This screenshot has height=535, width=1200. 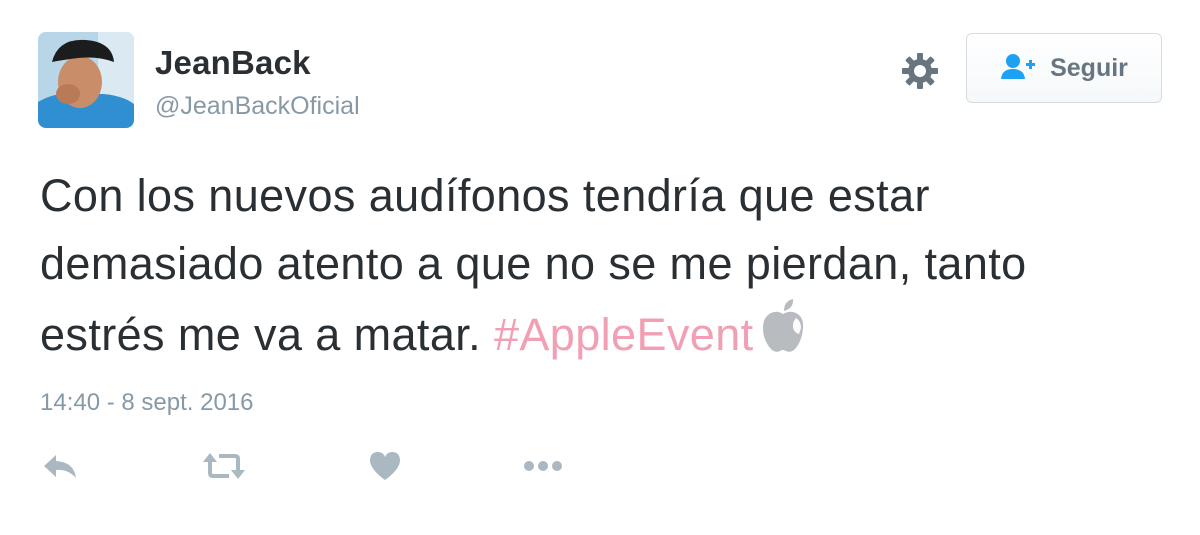 I want to click on avatar, so click(x=86, y=80).